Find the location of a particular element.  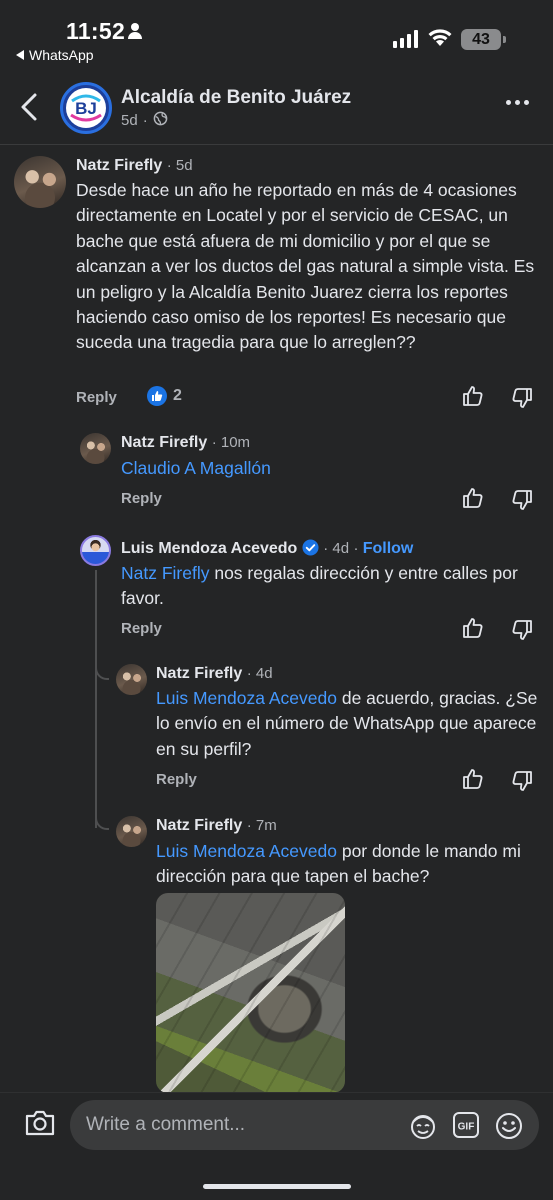

post-age: 5d is located at coordinates (129, 120).